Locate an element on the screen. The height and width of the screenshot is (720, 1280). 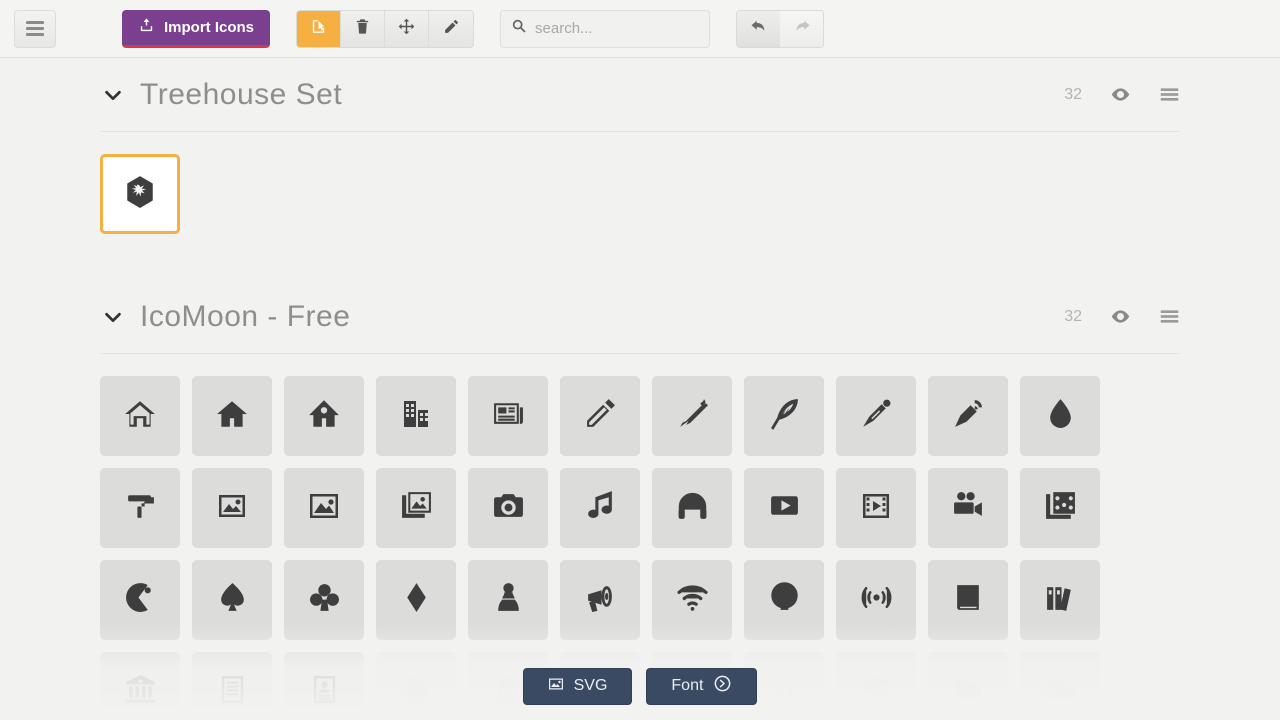
icon-tile-pen is located at coordinates (876, 416).